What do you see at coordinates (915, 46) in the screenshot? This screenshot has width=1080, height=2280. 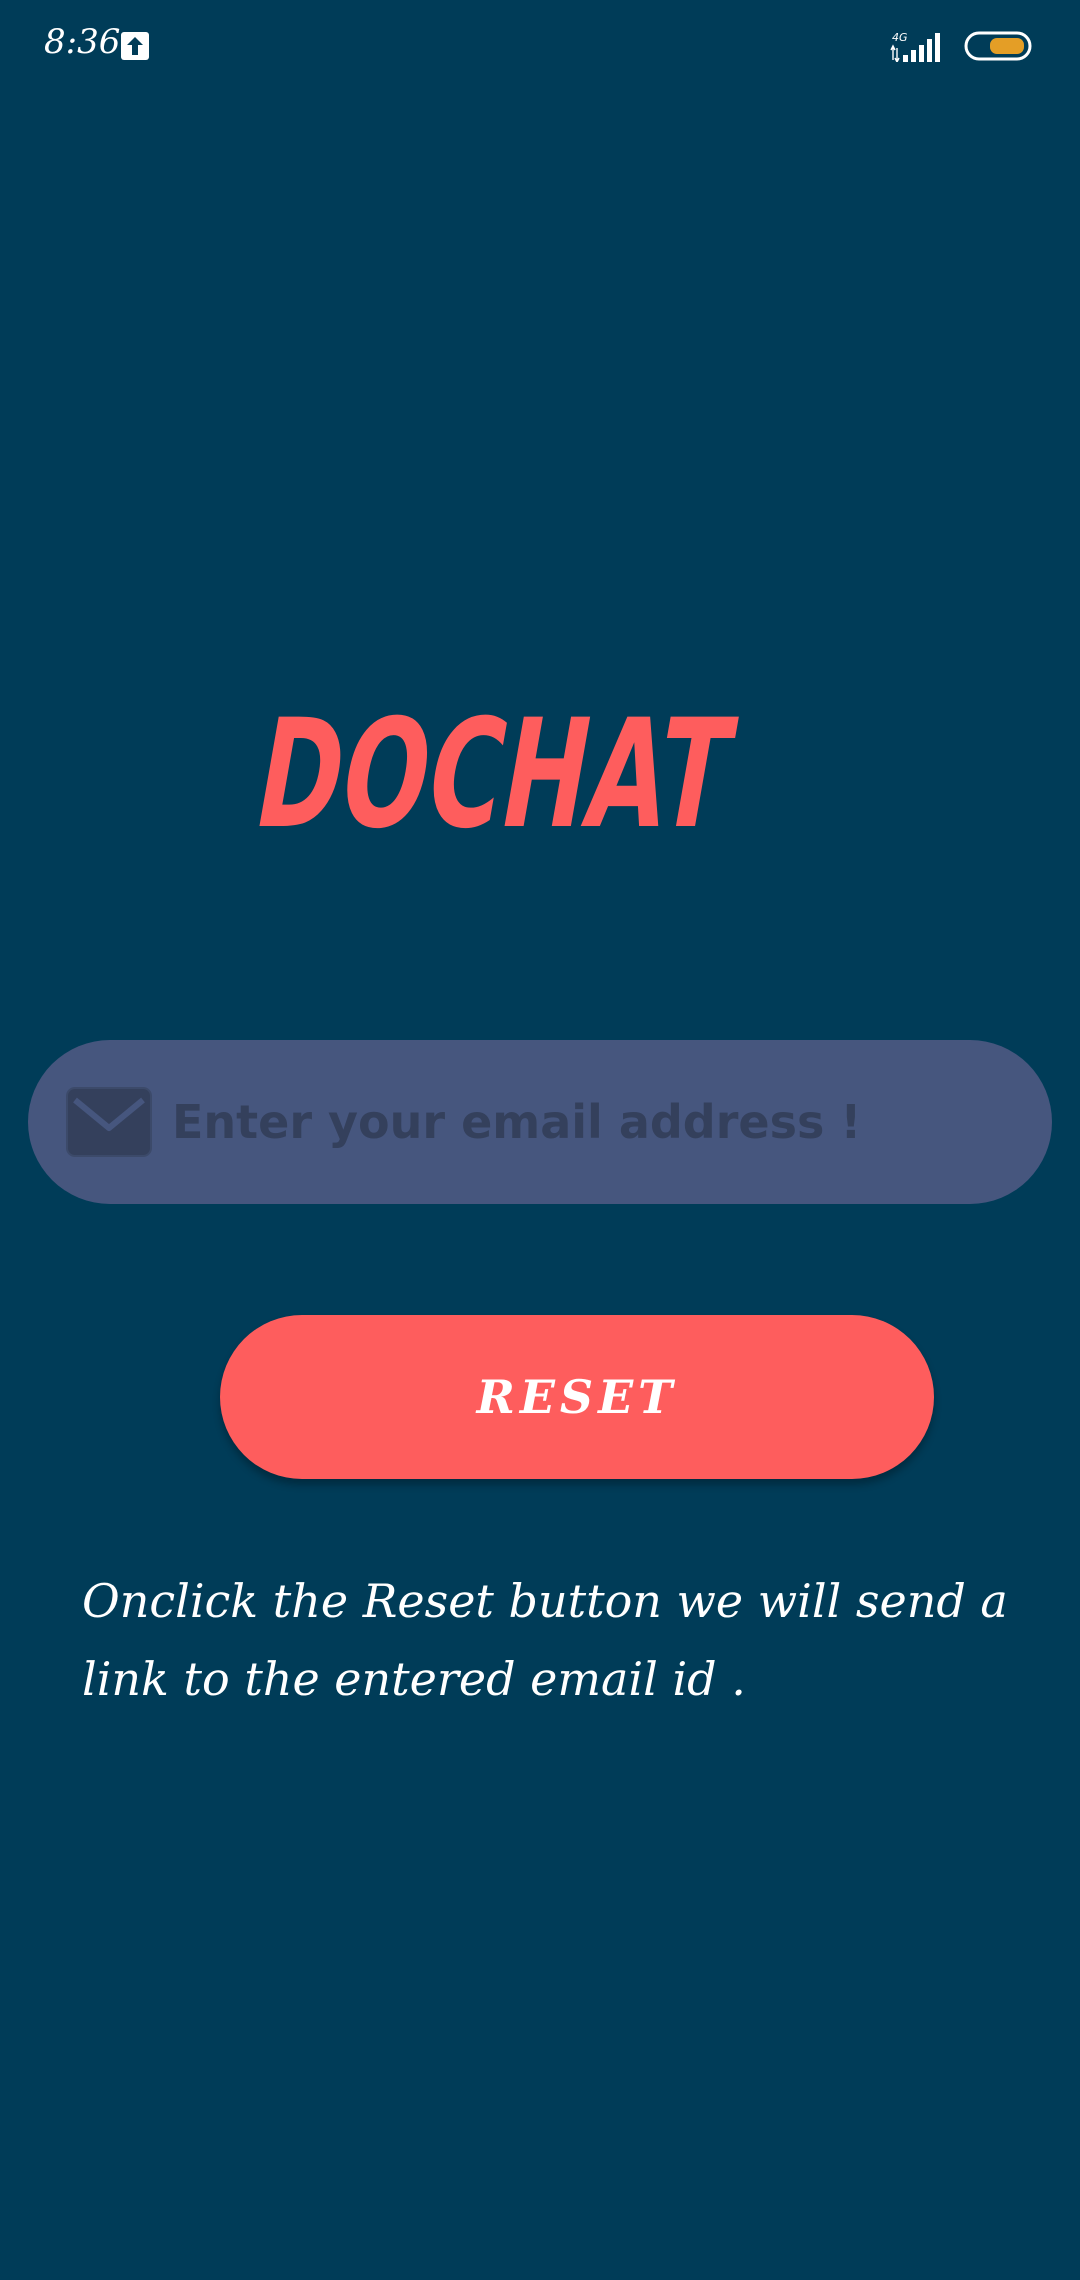 I see `signal-icon: 4G` at bounding box center [915, 46].